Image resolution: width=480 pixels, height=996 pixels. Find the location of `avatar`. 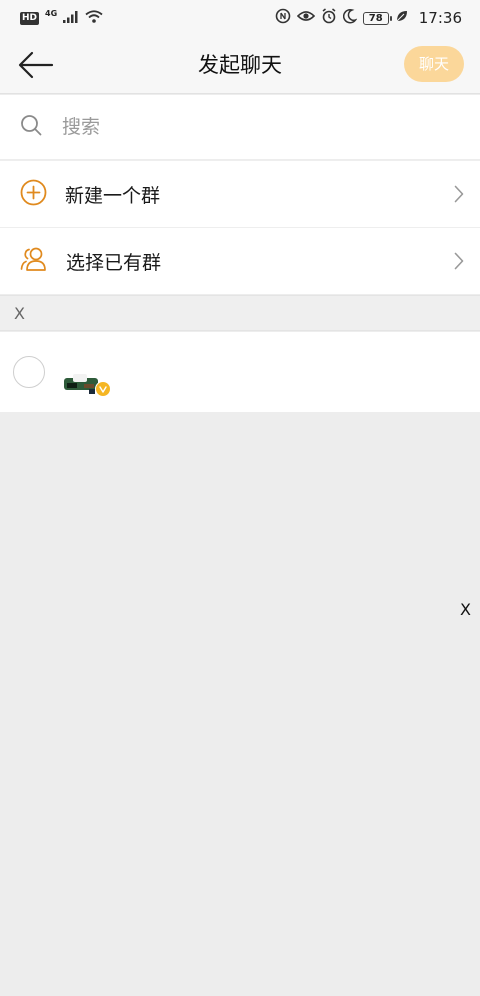

avatar is located at coordinates (81, 384).